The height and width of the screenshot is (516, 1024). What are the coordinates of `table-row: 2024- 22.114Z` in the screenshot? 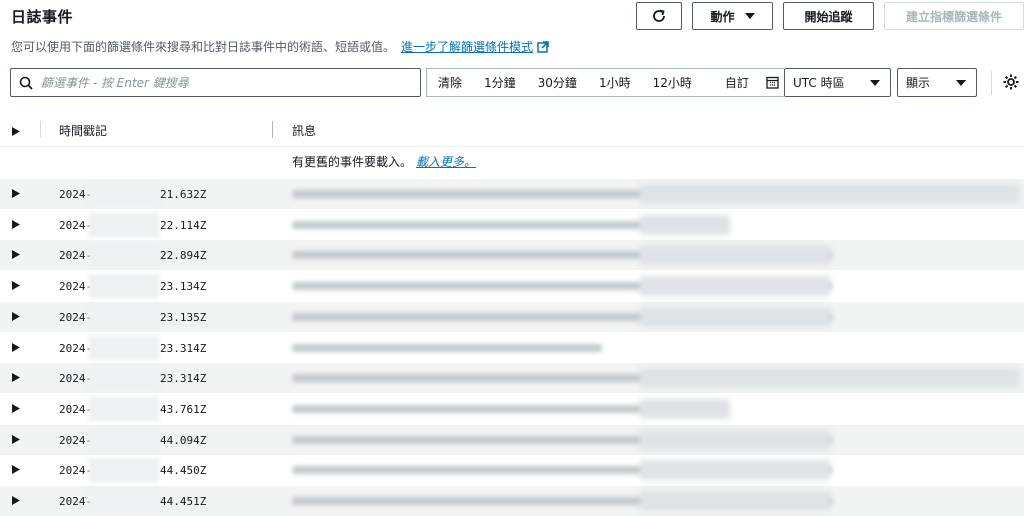 It's located at (512, 225).